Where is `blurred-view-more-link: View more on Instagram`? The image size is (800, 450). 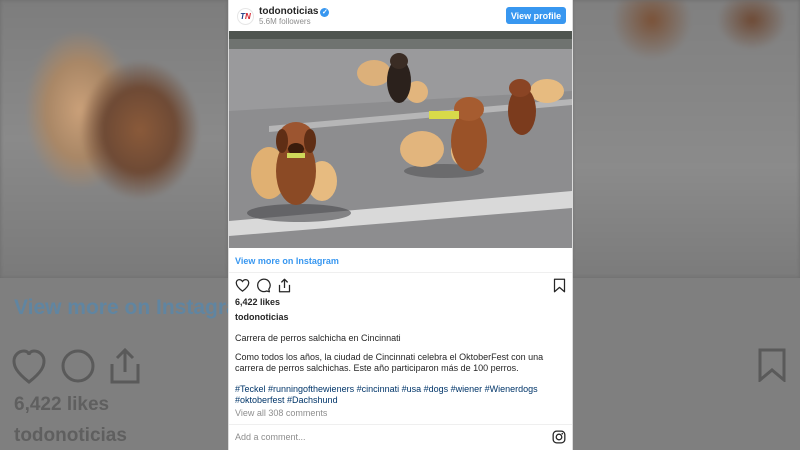 blurred-view-more-link: View more on Instagram is located at coordinates (135, 307).